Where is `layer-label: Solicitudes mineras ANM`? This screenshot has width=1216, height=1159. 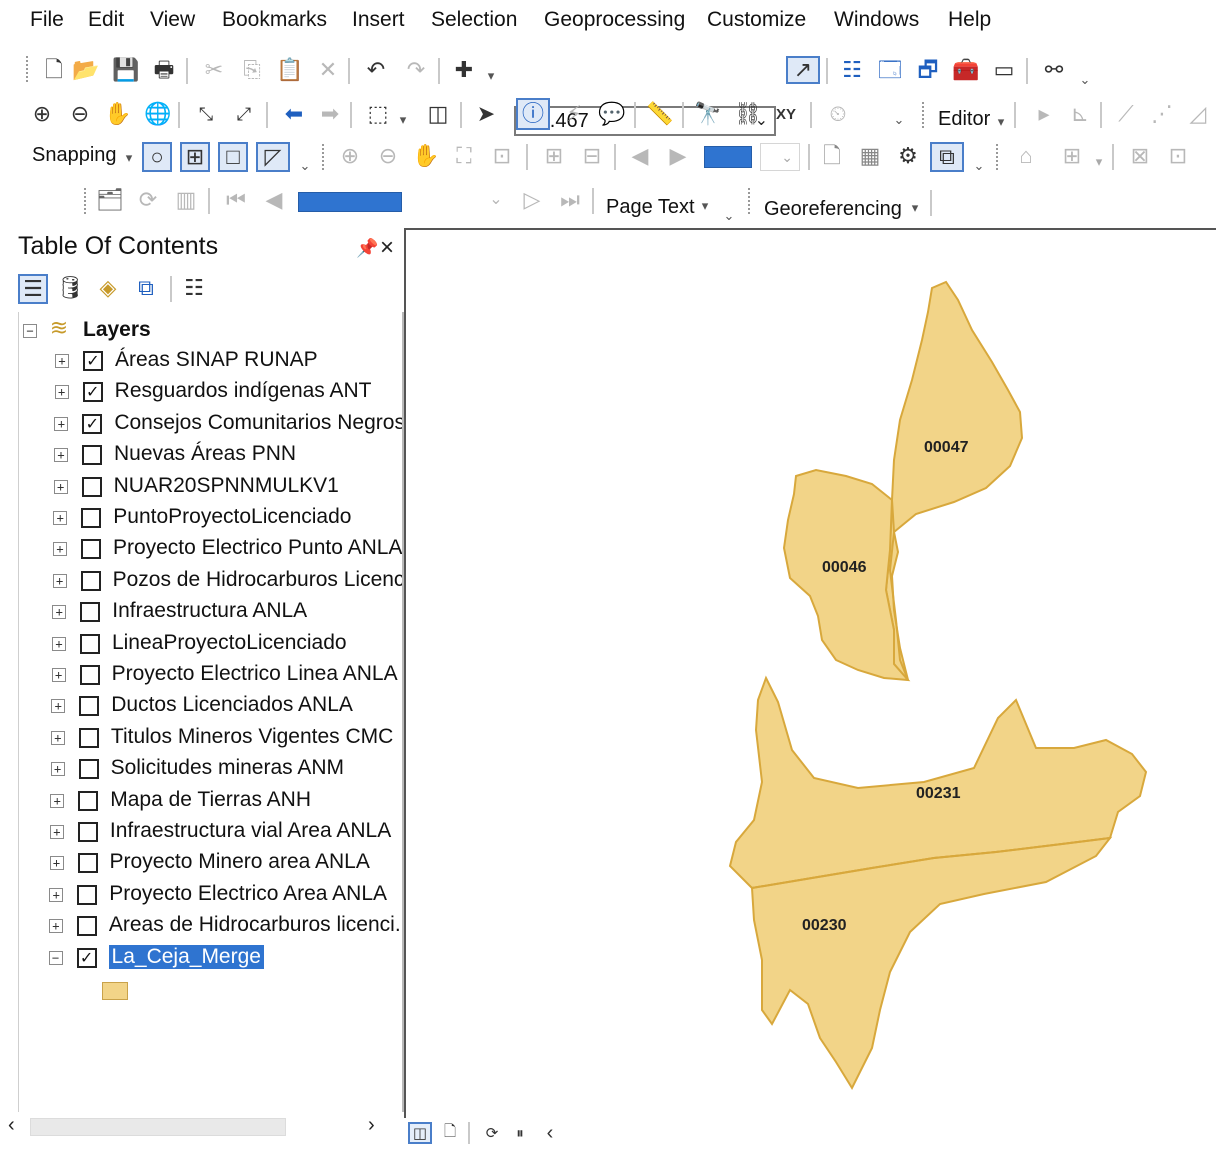 layer-label: Solicitudes mineras ANM is located at coordinates (227, 768).